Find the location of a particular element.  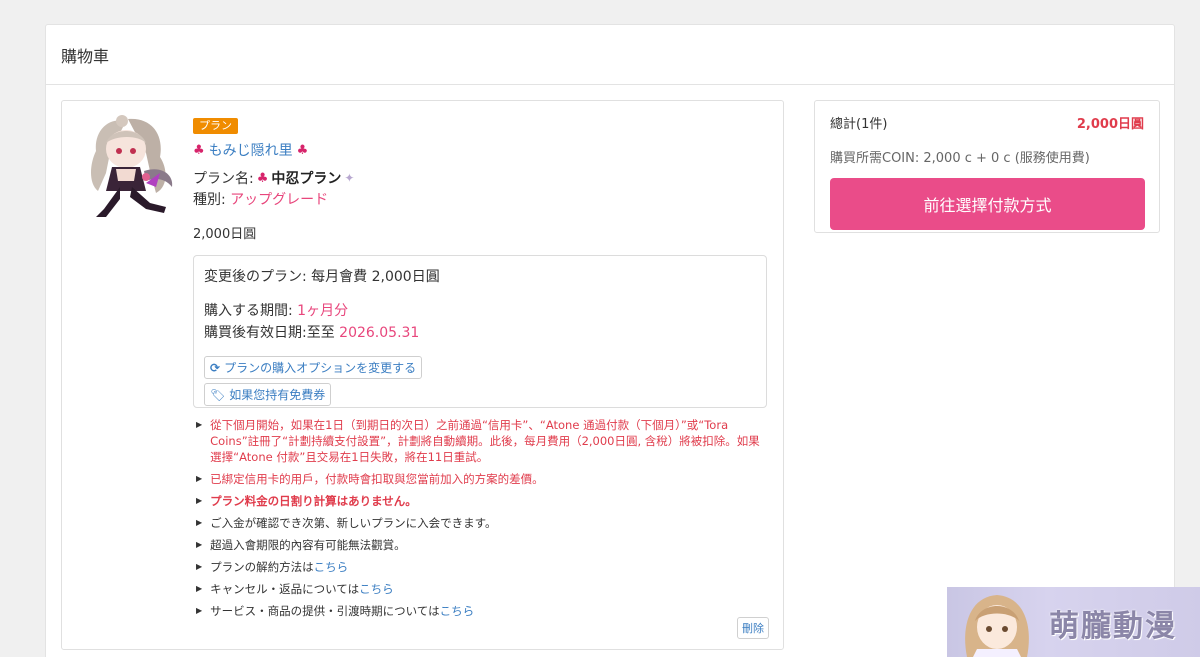

note-difference: 已綁定信用卡的用戶，付款時會扣取與您當前加入的方案的差價。 is located at coordinates (377, 479).